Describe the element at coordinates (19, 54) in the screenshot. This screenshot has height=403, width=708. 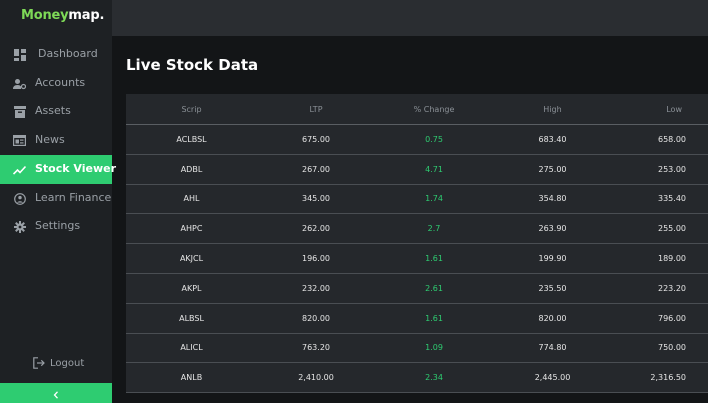
I see `dashboard-icon` at that location.